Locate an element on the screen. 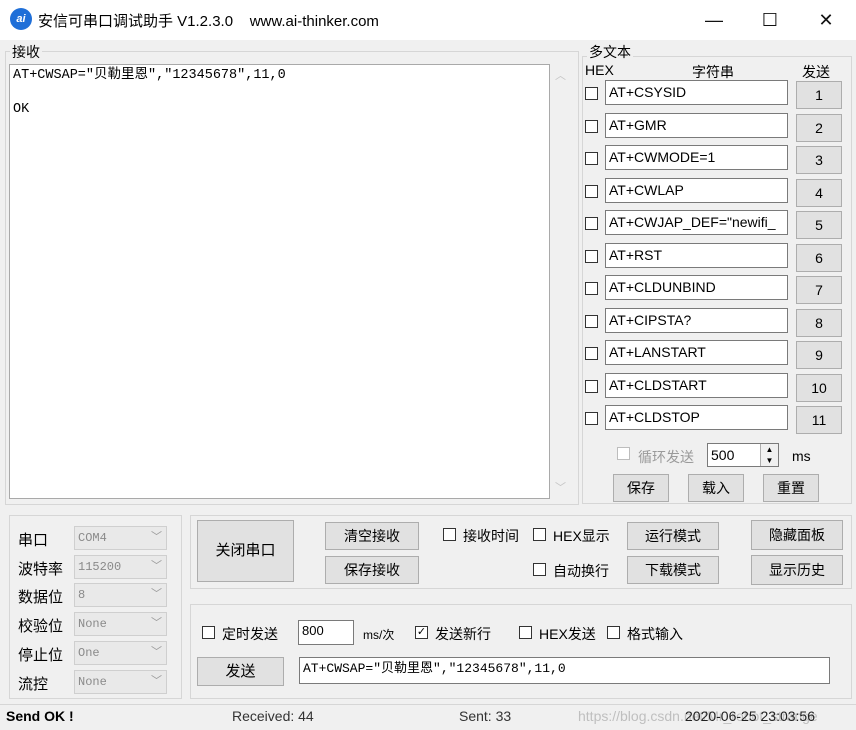 This screenshot has width=856, height=730. interval-unit-label: ms/次 is located at coordinates (379, 635).